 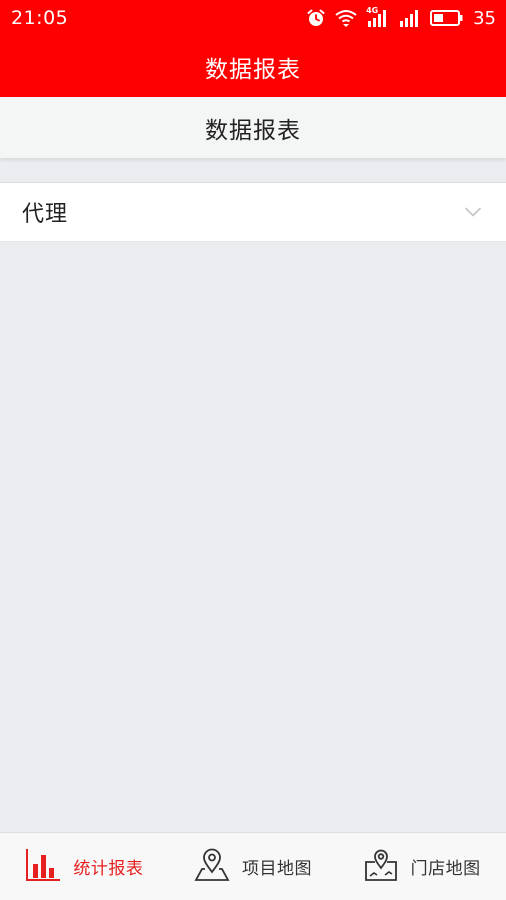 What do you see at coordinates (378, 17) in the screenshot?
I see `cellular-4g-icon: 4G` at bounding box center [378, 17].